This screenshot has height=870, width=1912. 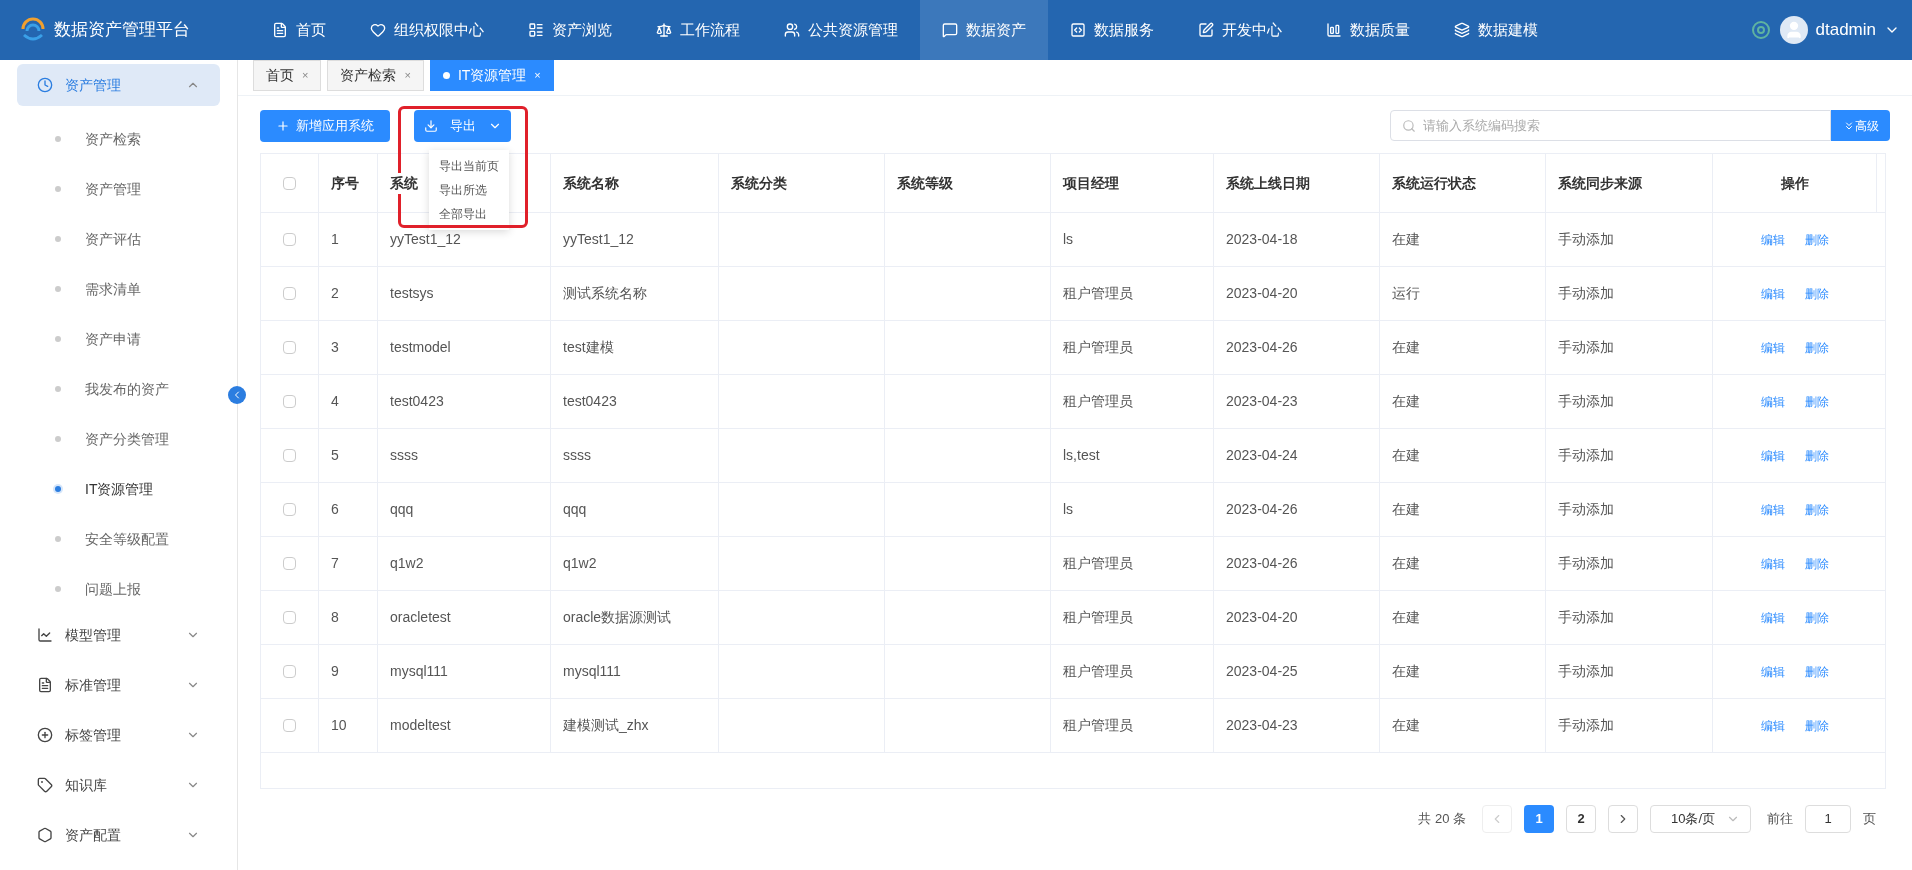 What do you see at coordinates (469, 189) in the screenshot?
I see `menu-item: 导出所选` at bounding box center [469, 189].